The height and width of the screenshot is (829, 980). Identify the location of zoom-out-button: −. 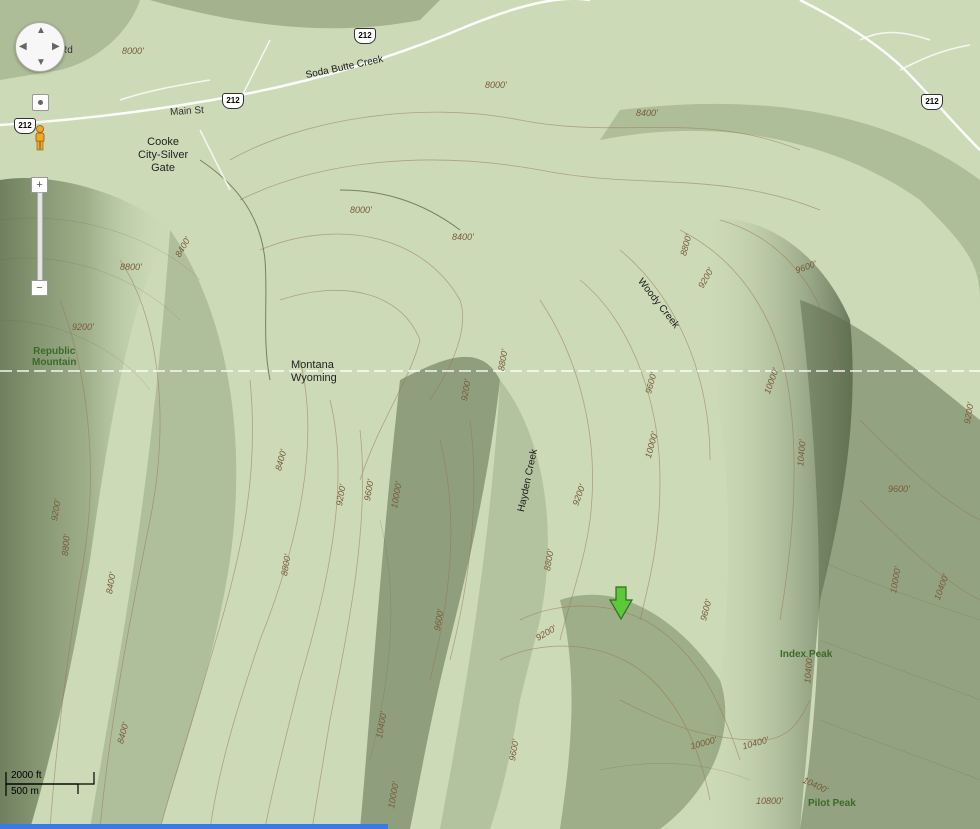
(39, 288).